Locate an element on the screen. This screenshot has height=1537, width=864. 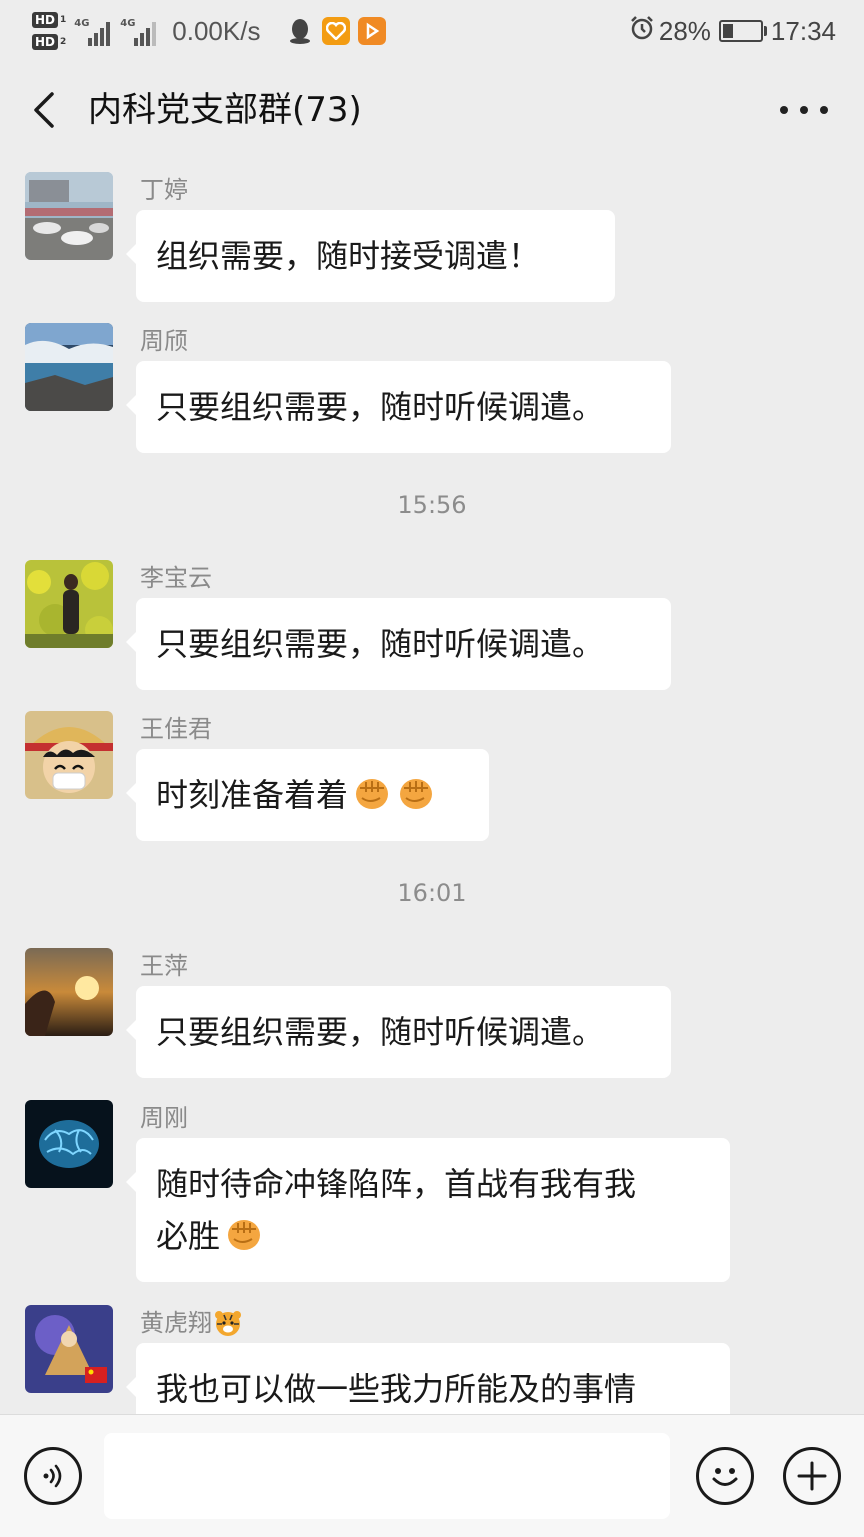
message-bubble: 我也可以做一些我力所能及的事情 is located at coordinates (428, 1378).